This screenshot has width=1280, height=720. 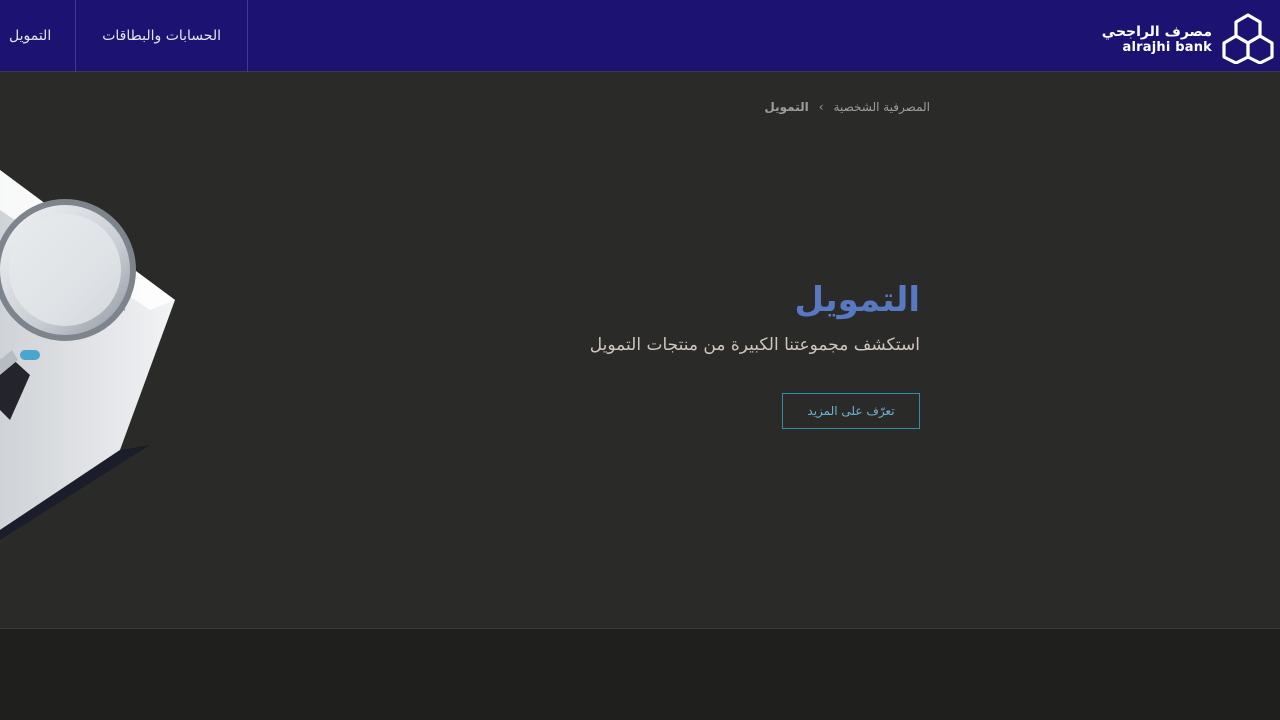 What do you see at coordinates (1156, 32) in the screenshot?
I see `logo-arabic-text: مصرف الراجحي` at bounding box center [1156, 32].